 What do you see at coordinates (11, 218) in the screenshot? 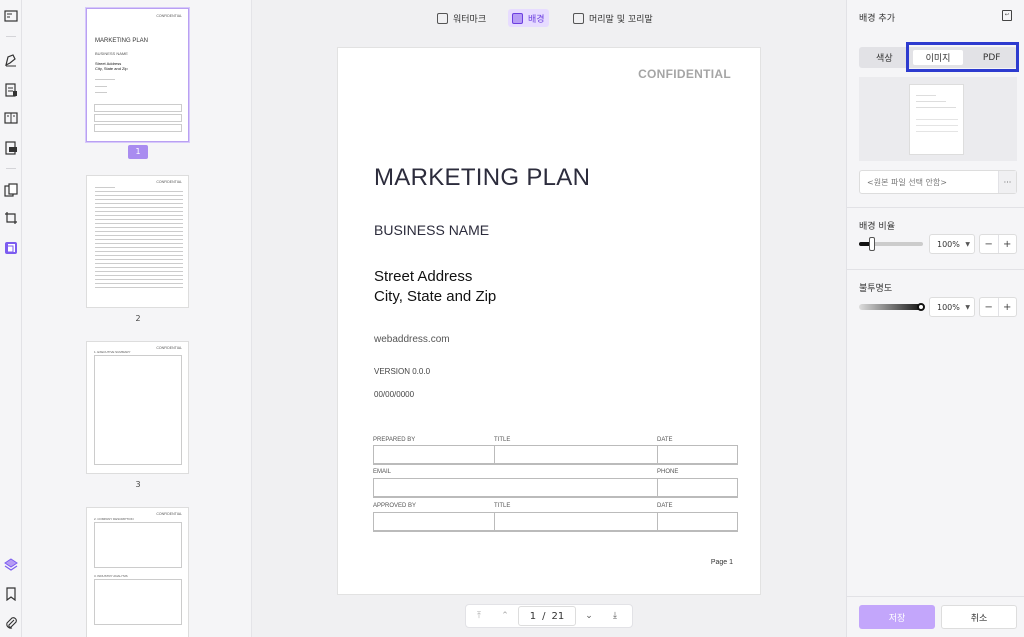
I see `crop-icon` at bounding box center [11, 218].